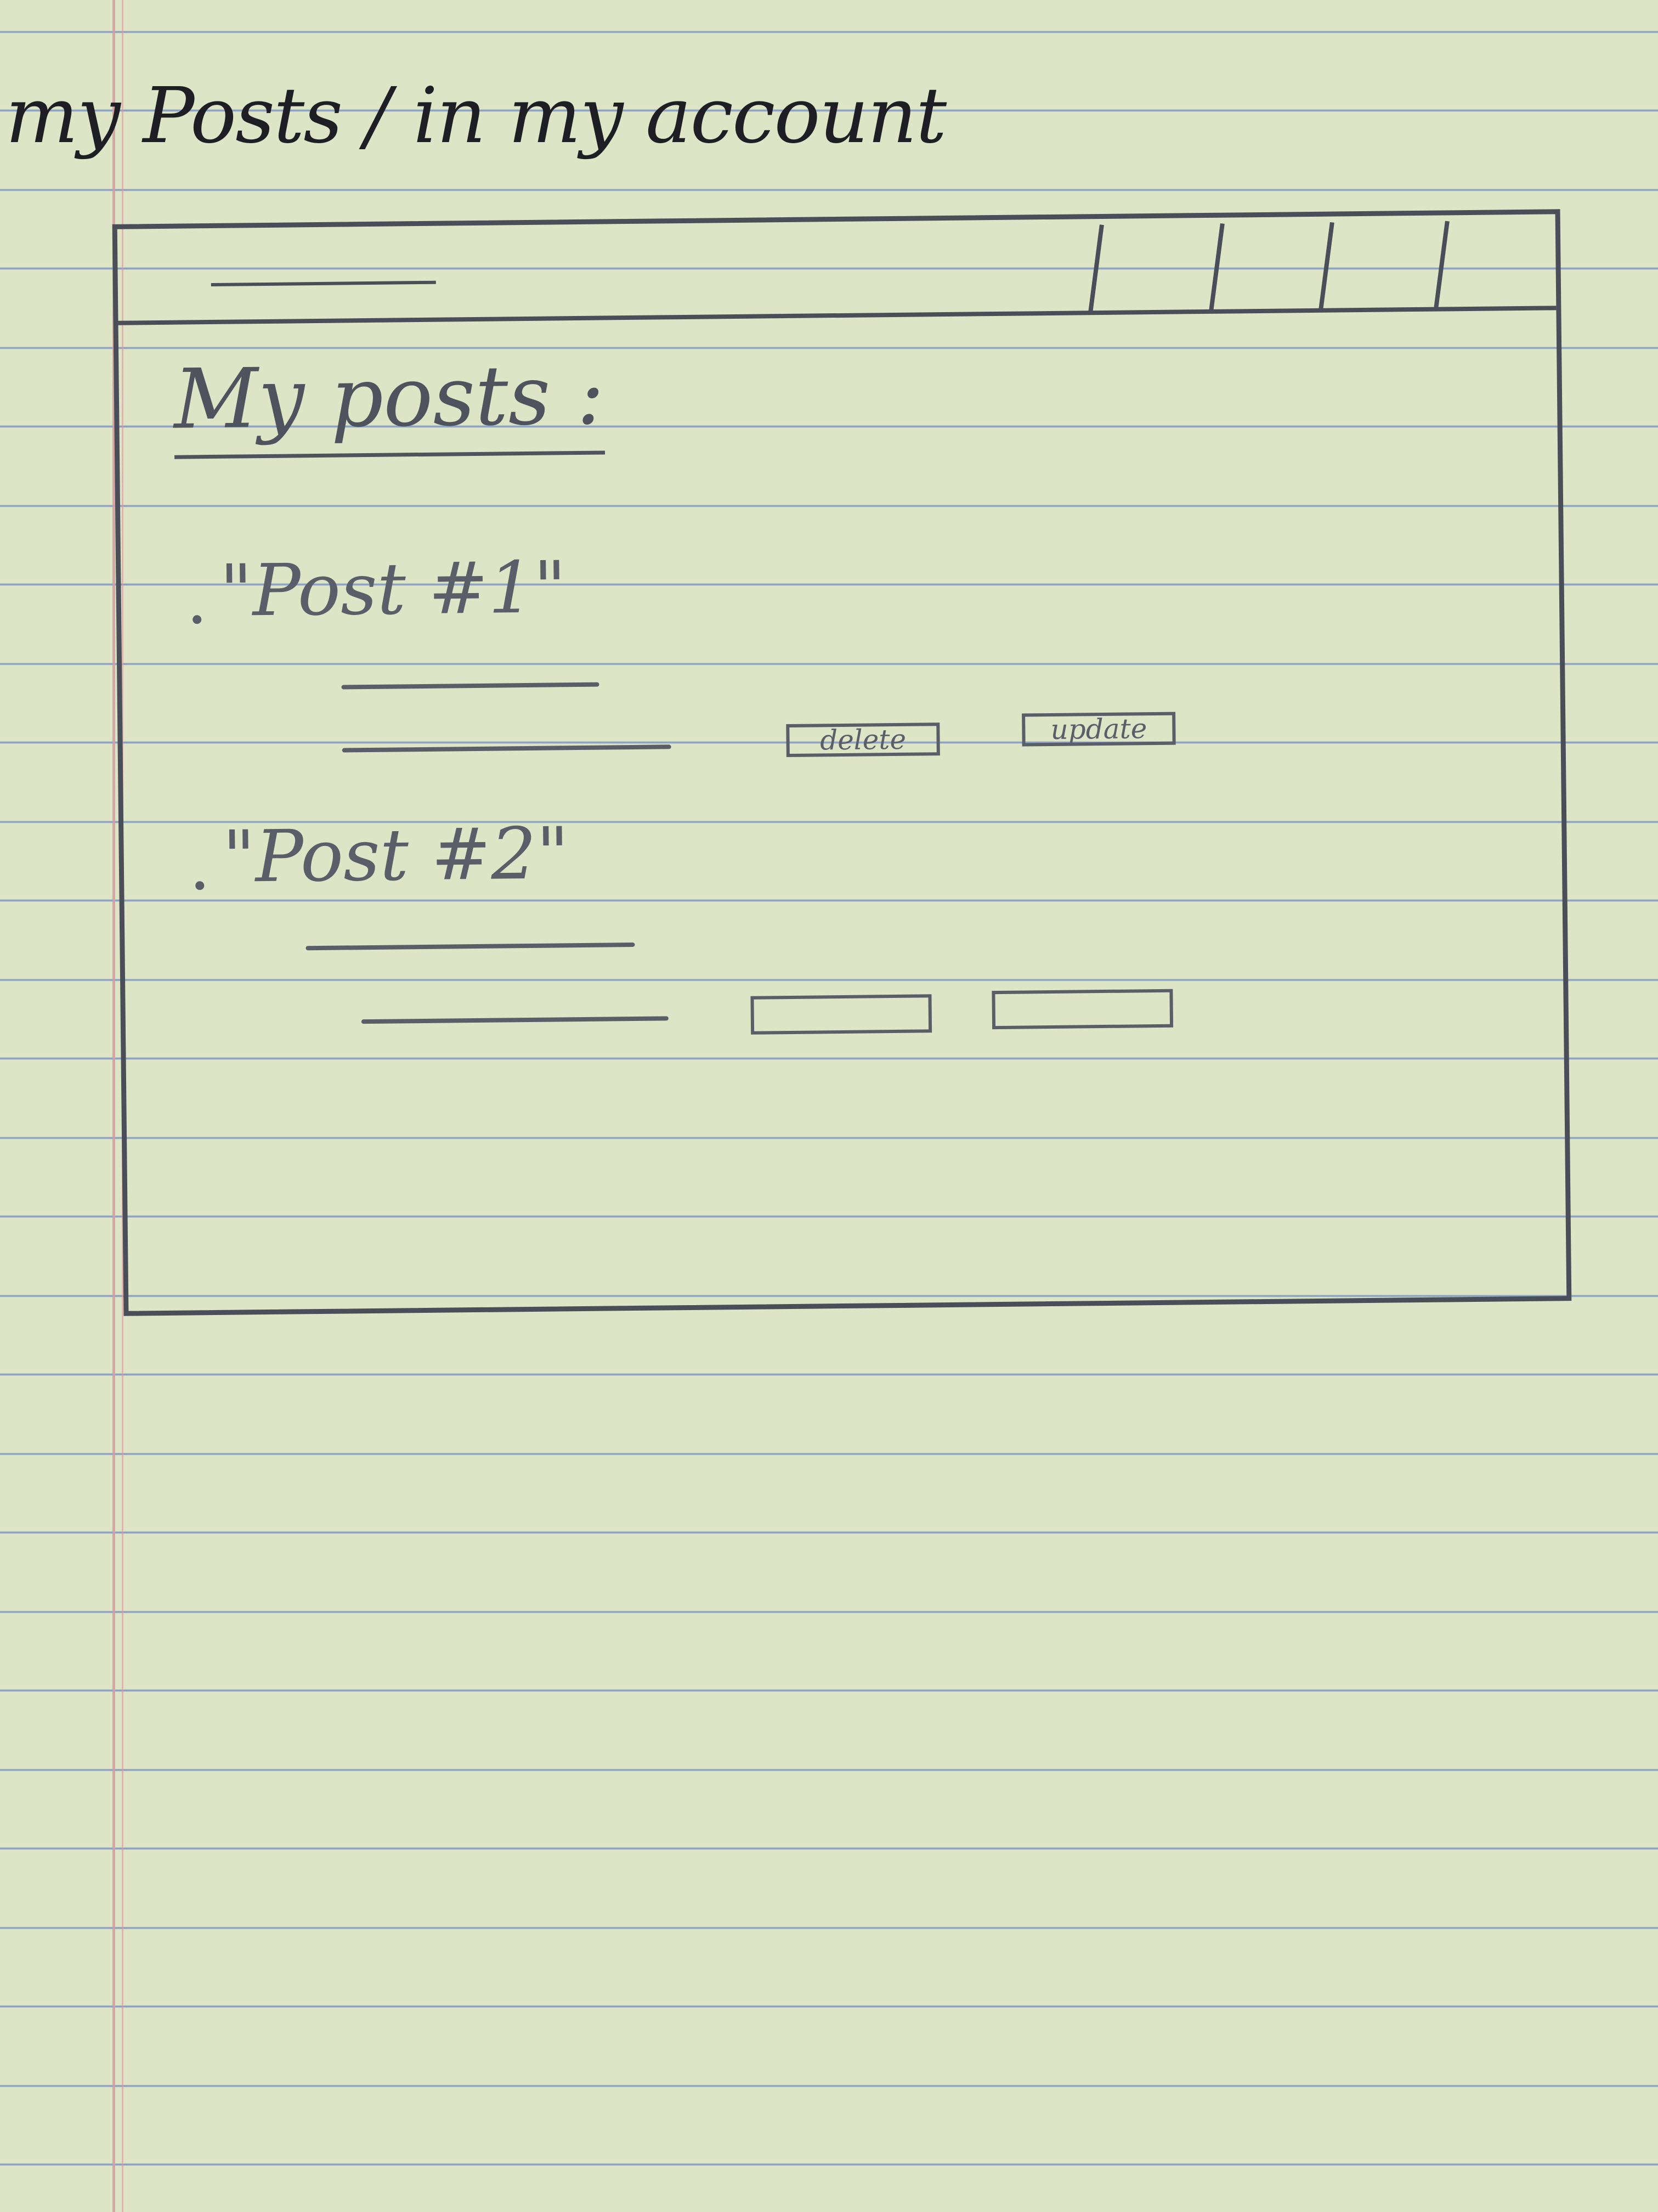  Describe the element at coordinates (743, 919) in the screenshot. I see `post-item: "Post #2"` at that location.